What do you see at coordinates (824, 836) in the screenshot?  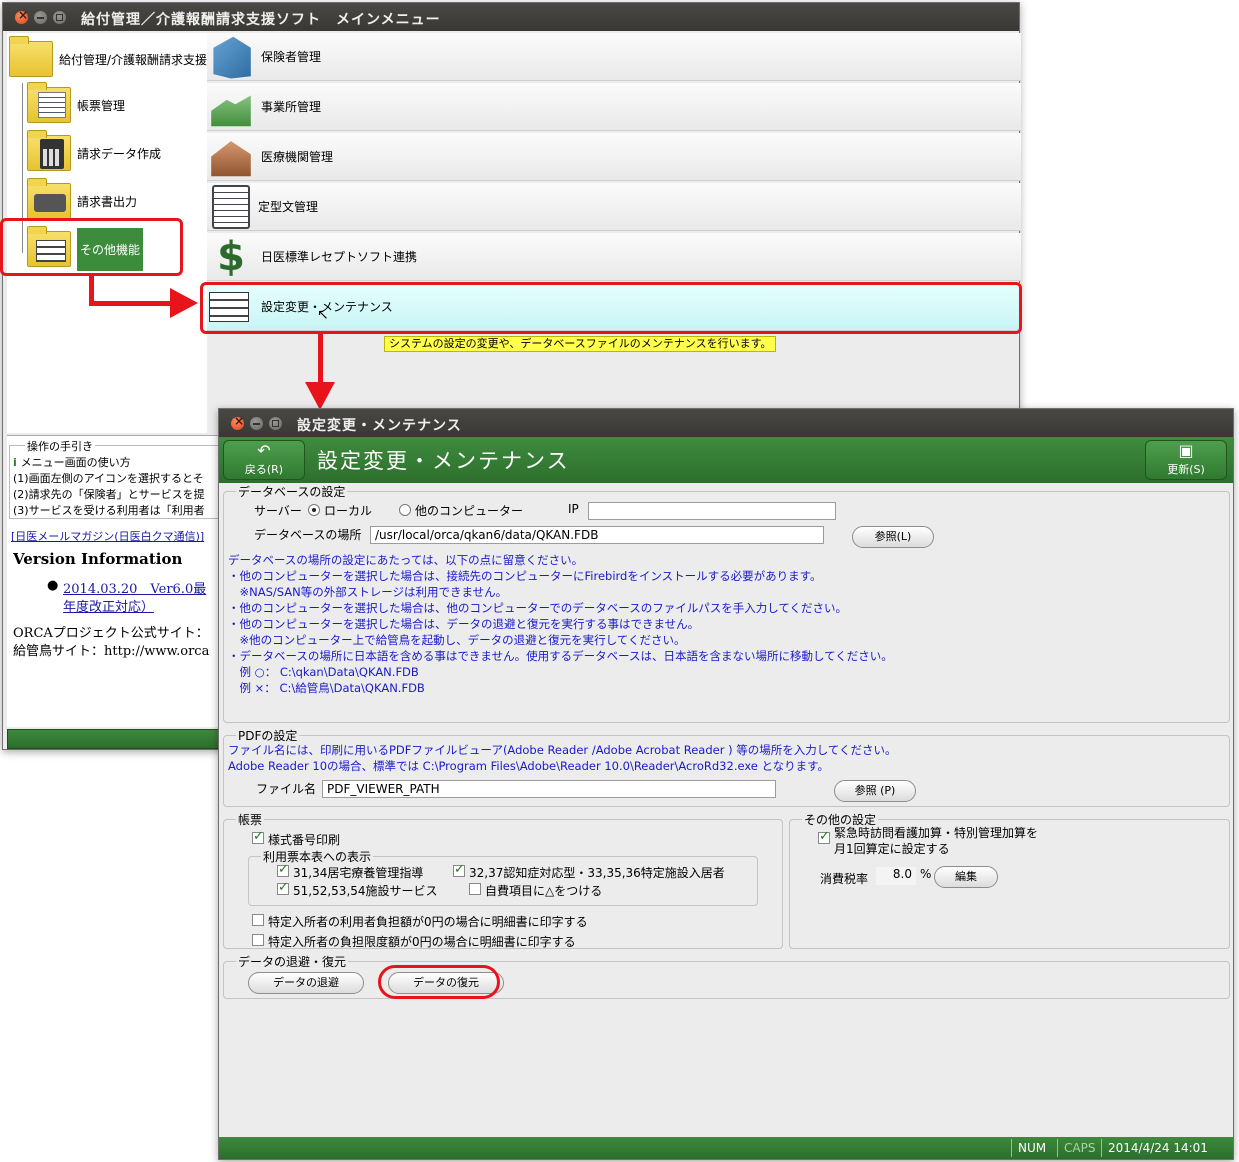 I see `emergency-visit-checkbox` at bounding box center [824, 836].